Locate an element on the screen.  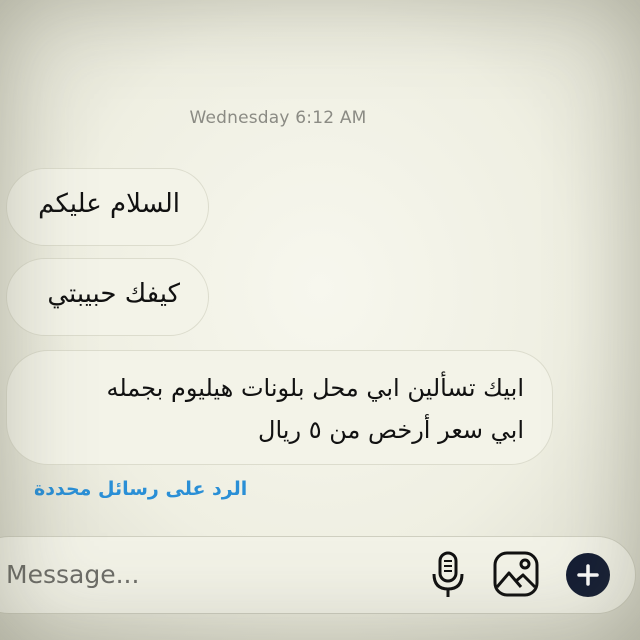
message-text-line: ابي سعر أرخص من ٥ ريال is located at coordinates (391, 430).